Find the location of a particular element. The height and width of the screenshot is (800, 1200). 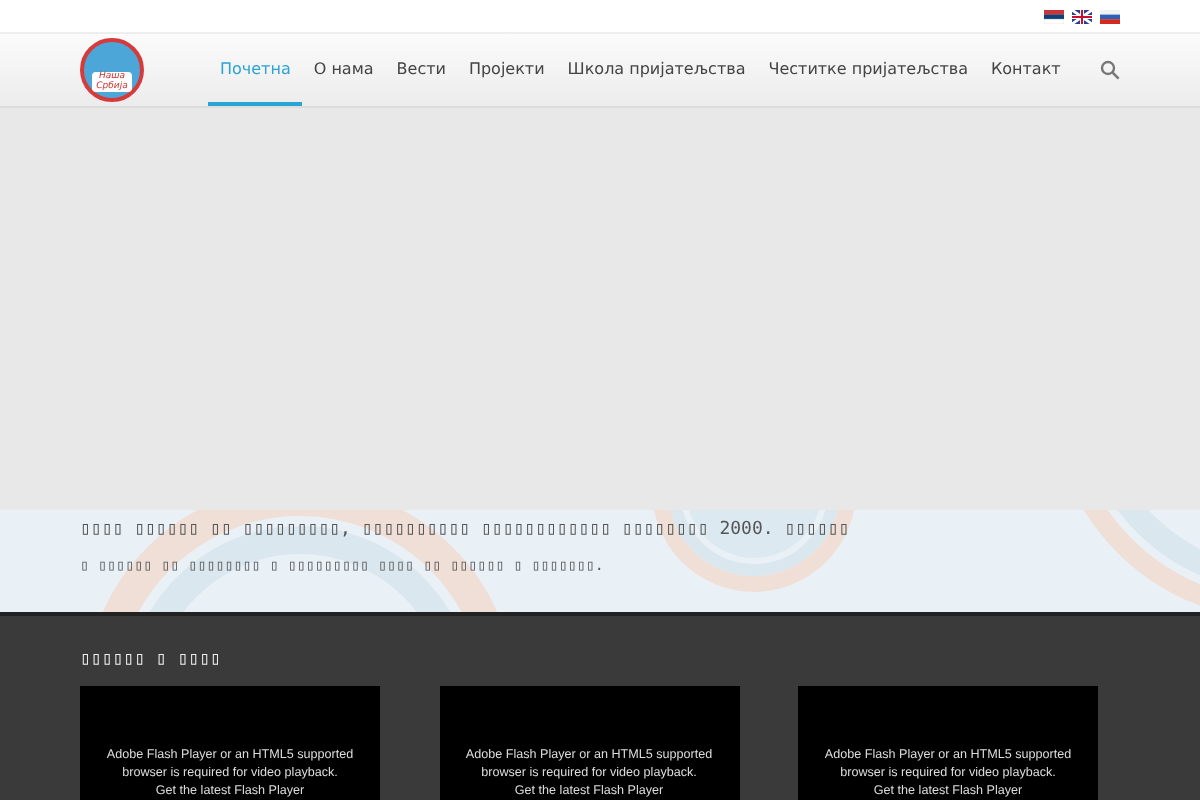

nav-link: Вести is located at coordinates (421, 70).